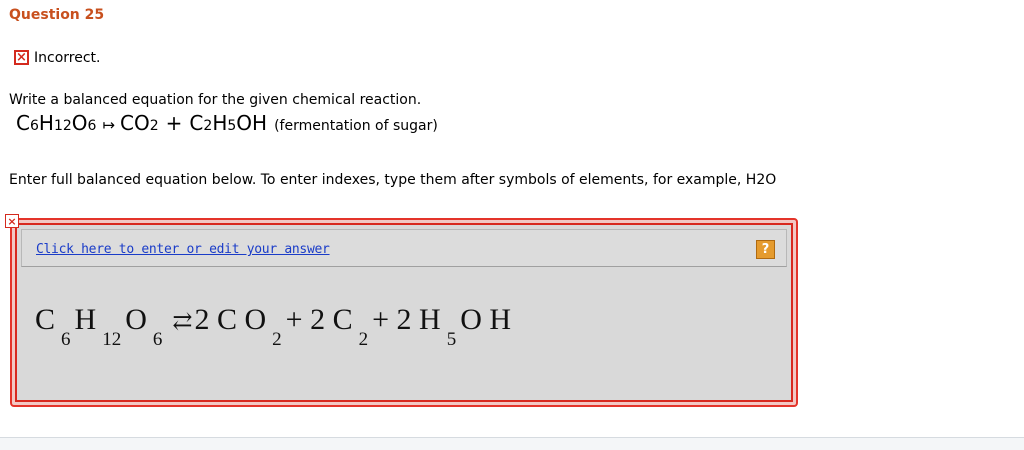 This screenshot has width=1024, height=450. Describe the element at coordinates (275, 326) in the screenshot. I see `answer-equation: C6 H 12 O6 ⇄ 2 C O2 + 2 C2 + 2 H5 O H` at that location.